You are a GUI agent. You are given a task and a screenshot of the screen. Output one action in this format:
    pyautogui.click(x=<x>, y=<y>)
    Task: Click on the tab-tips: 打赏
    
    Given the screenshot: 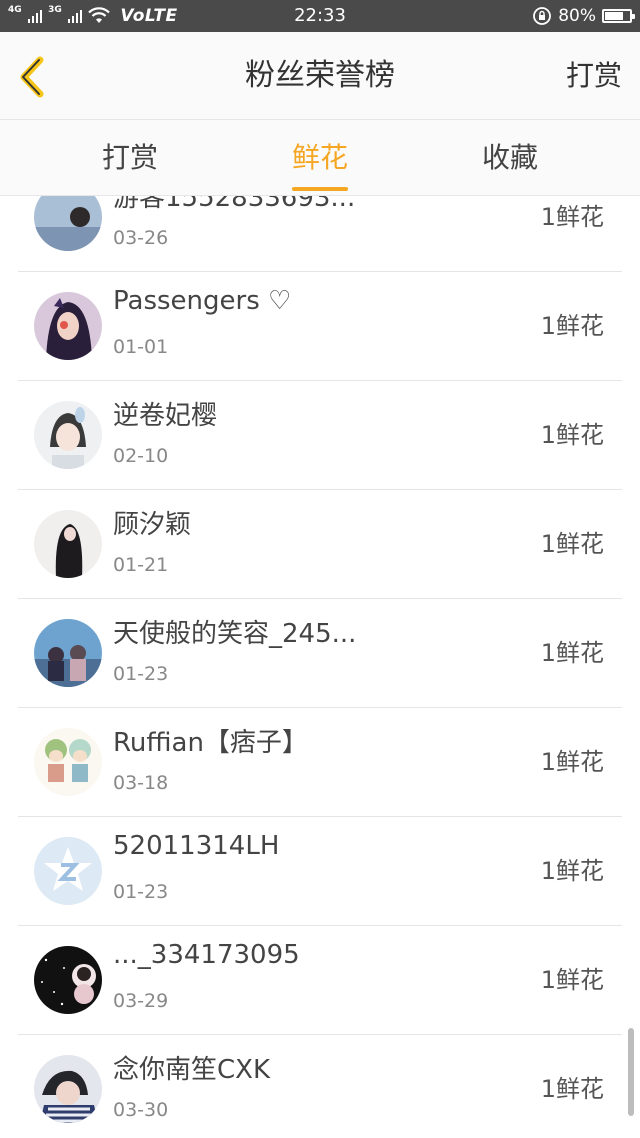 What is the action you would take?
    pyautogui.click(x=130, y=158)
    